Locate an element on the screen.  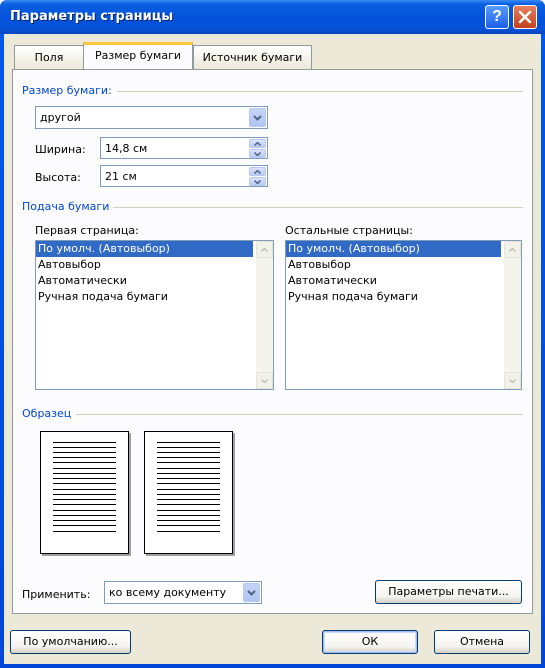
help-button: ? is located at coordinates (497, 17).